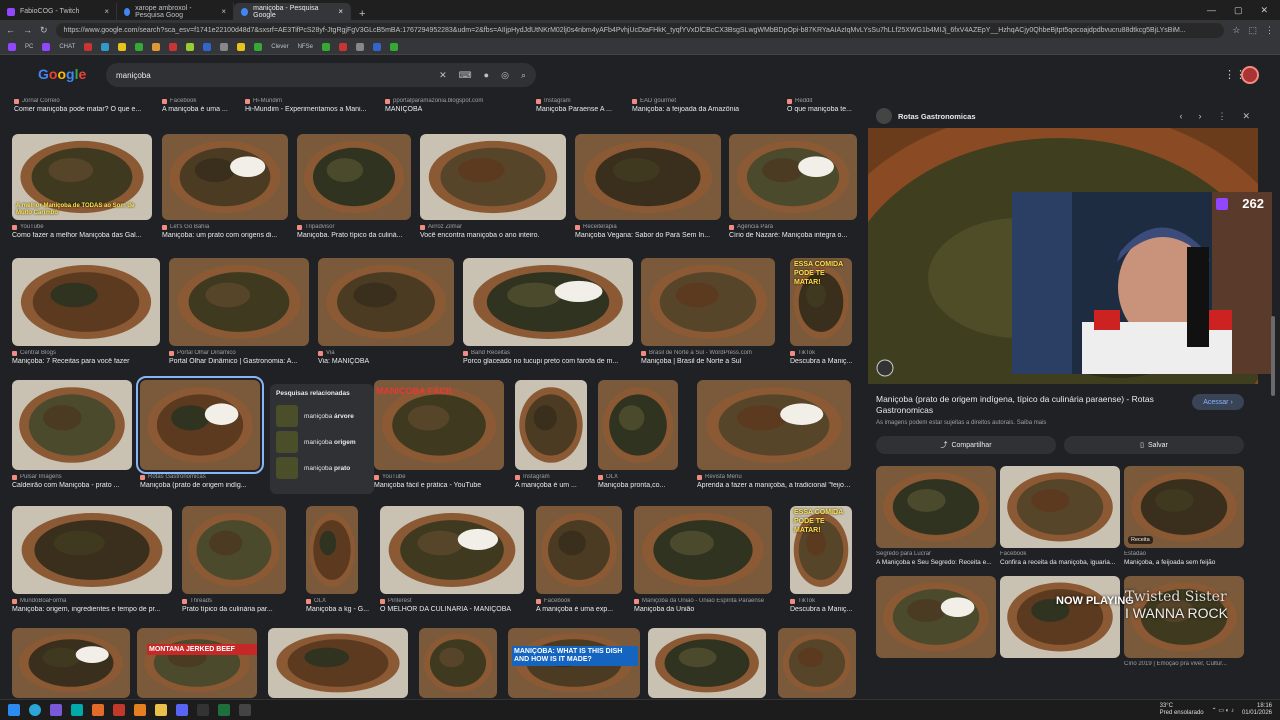  What do you see at coordinates (182, 710) in the screenshot?
I see `discord-icon` at bounding box center [182, 710].